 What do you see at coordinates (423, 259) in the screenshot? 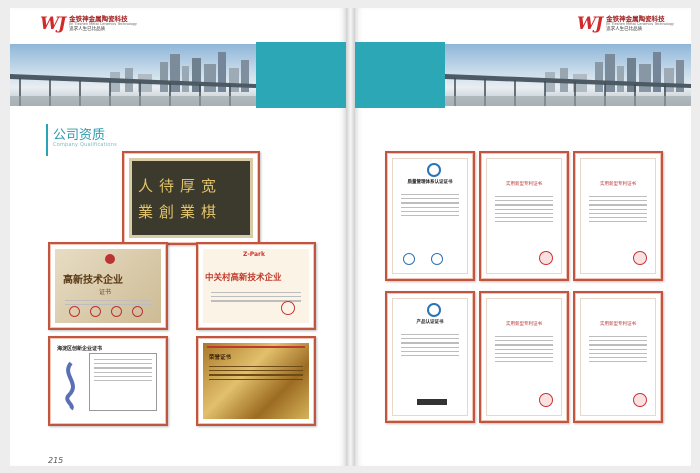
I see `cert-logos` at bounding box center [423, 259].